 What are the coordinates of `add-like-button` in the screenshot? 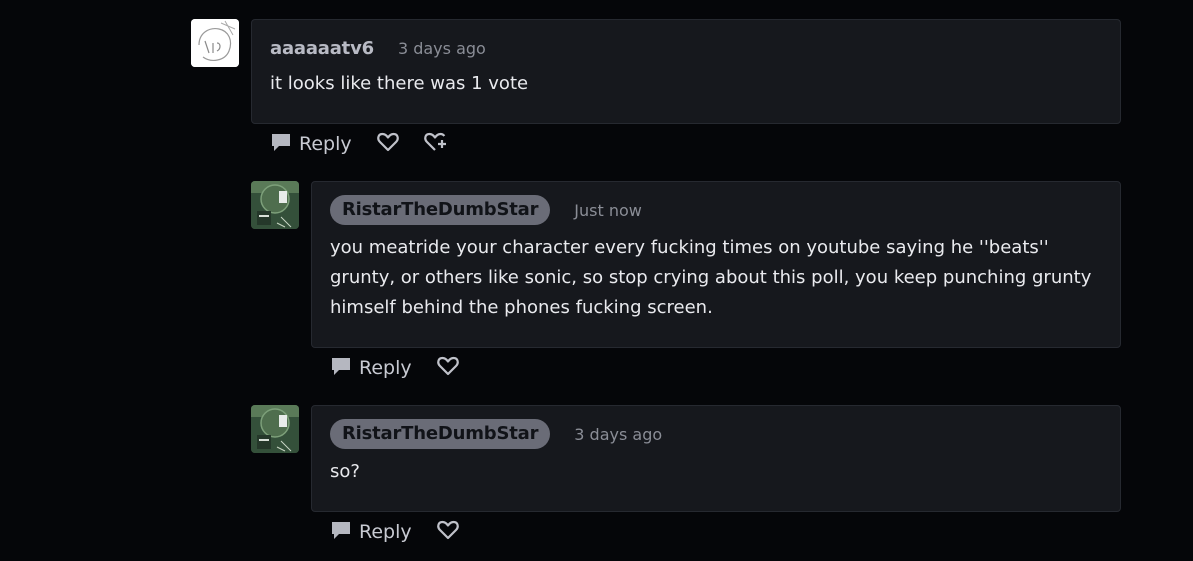 It's located at (436, 144).